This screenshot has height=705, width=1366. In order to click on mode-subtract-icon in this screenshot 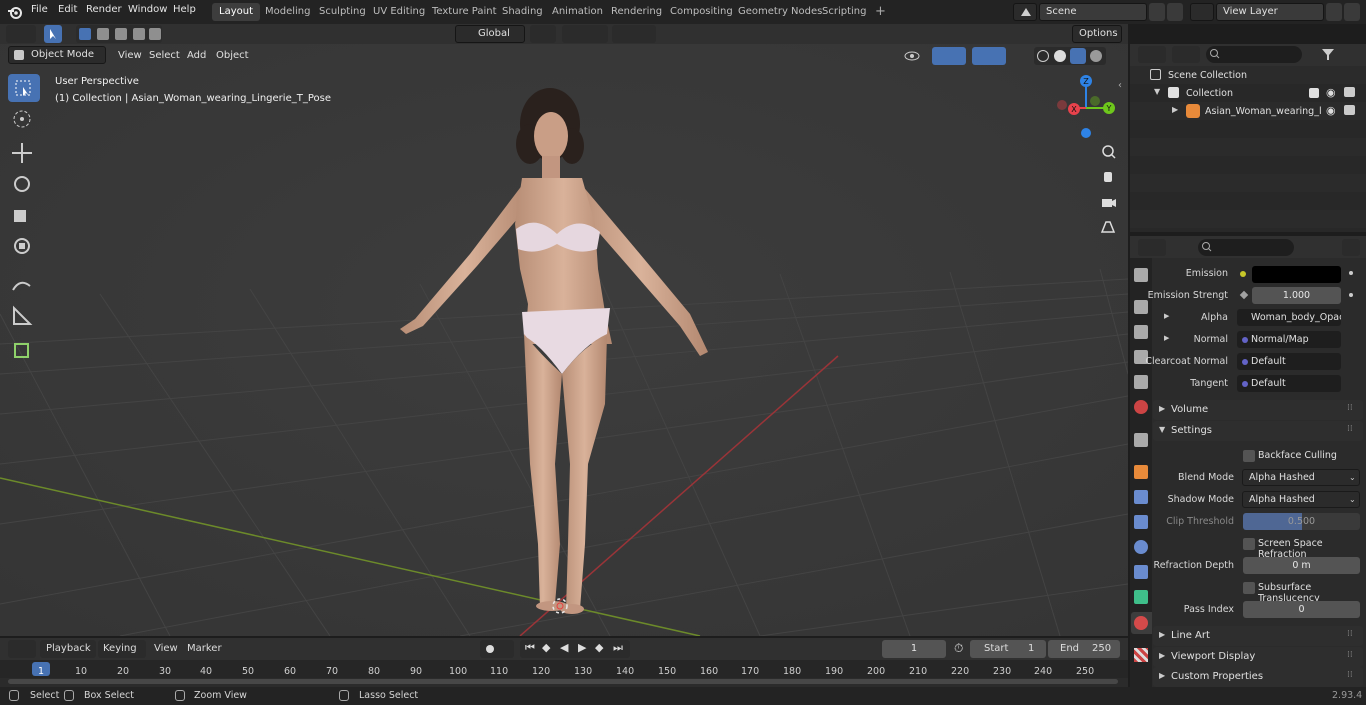, I will do `click(121, 34)`.